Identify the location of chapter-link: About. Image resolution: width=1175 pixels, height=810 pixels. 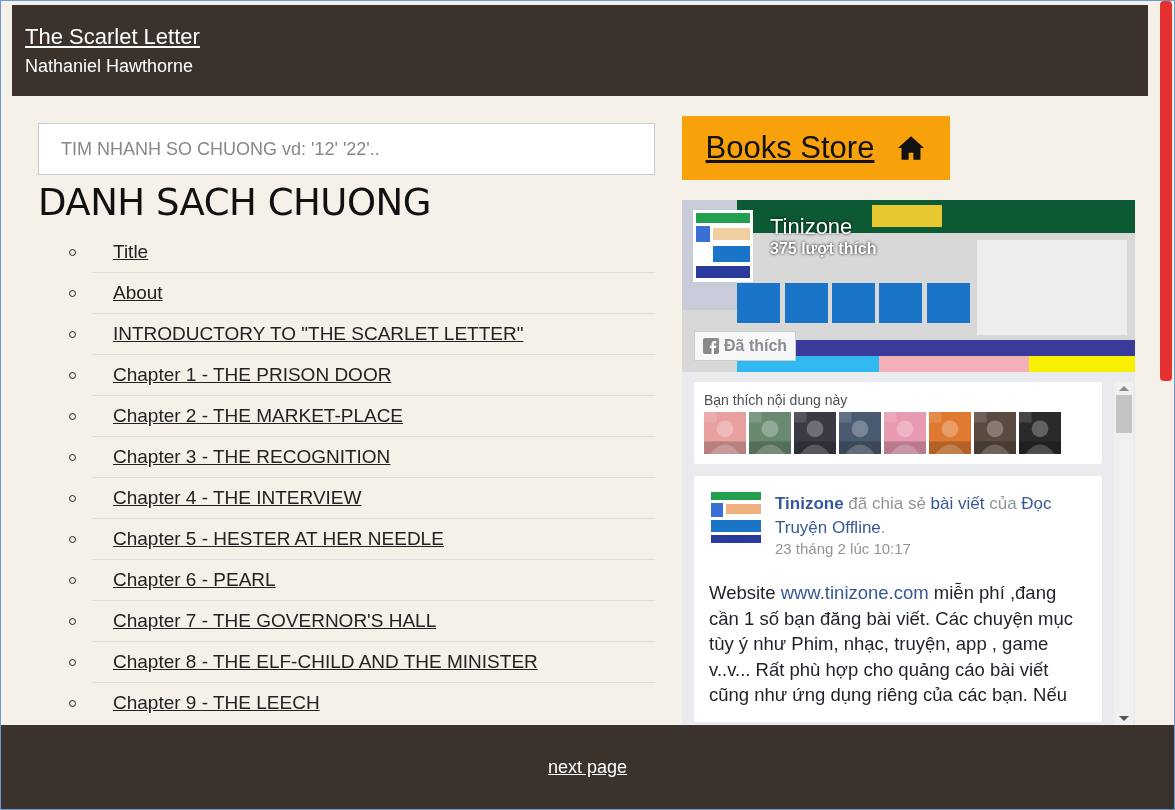
(138, 293).